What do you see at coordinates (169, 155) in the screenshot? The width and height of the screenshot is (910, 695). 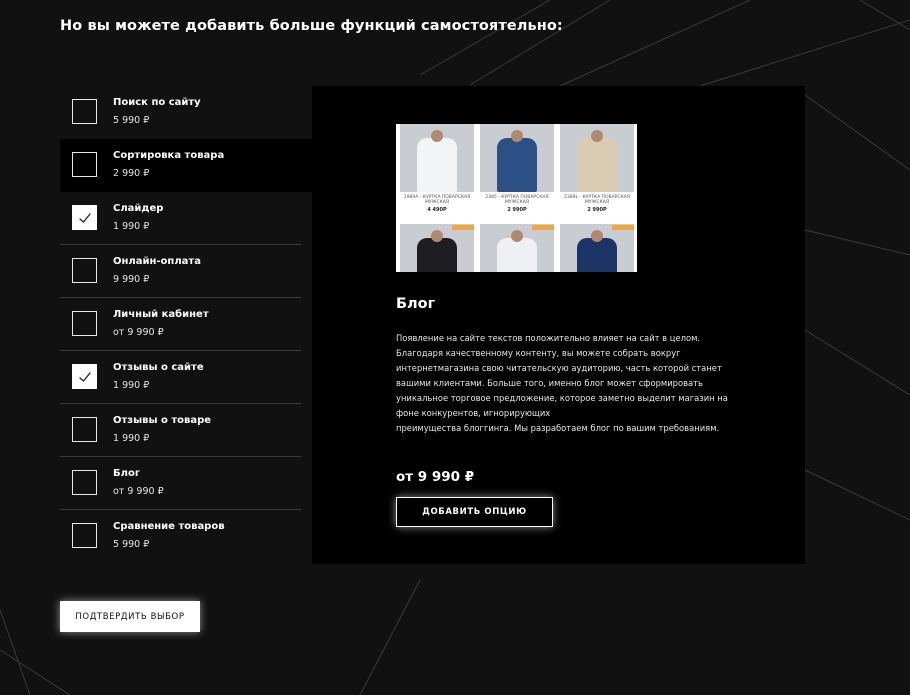 I see `option-title: Сортировка товара` at bounding box center [169, 155].